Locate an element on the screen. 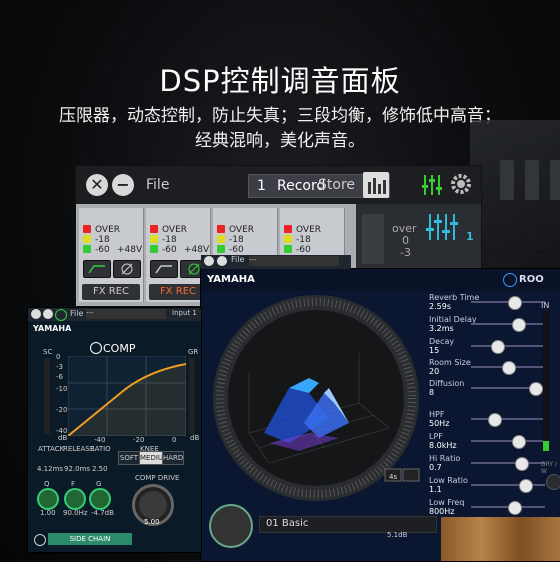 This screenshot has height=562, width=560. reverb-param: Diffusion 8 is located at coordinates (489, 388).